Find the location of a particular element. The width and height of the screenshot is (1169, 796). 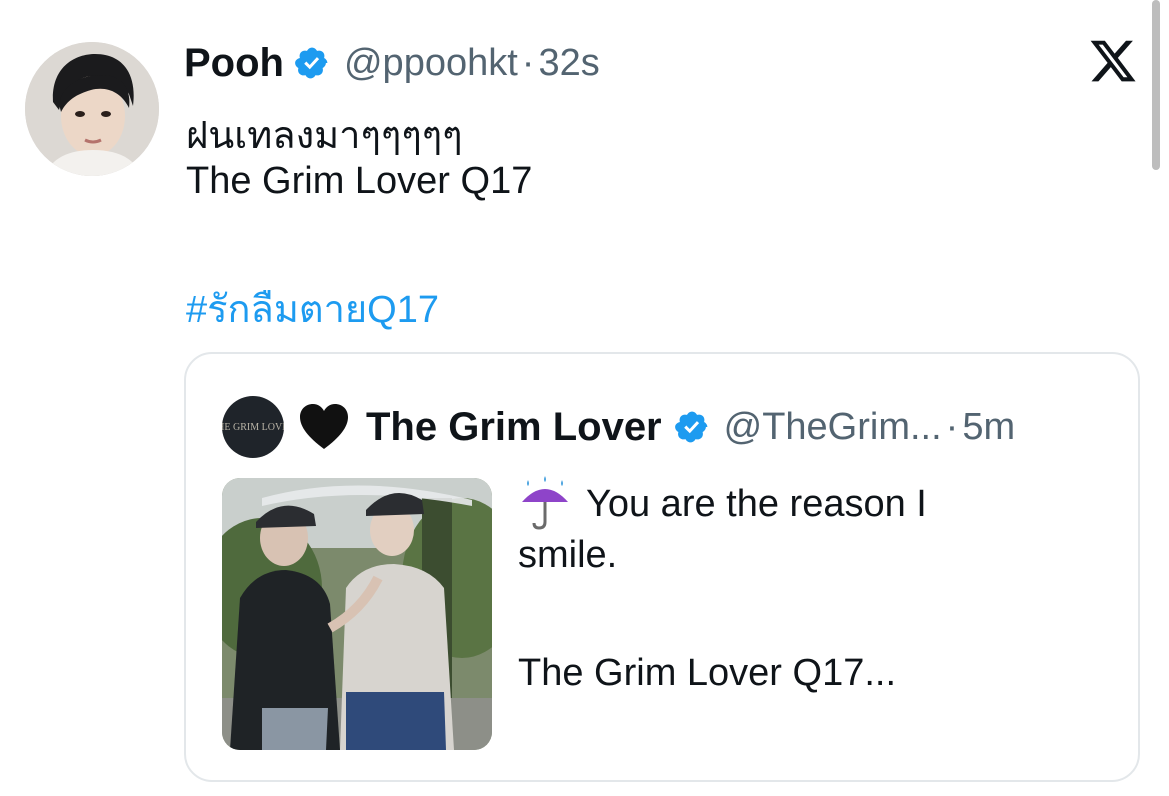

umbrella-rain-icon is located at coordinates (545, 504).